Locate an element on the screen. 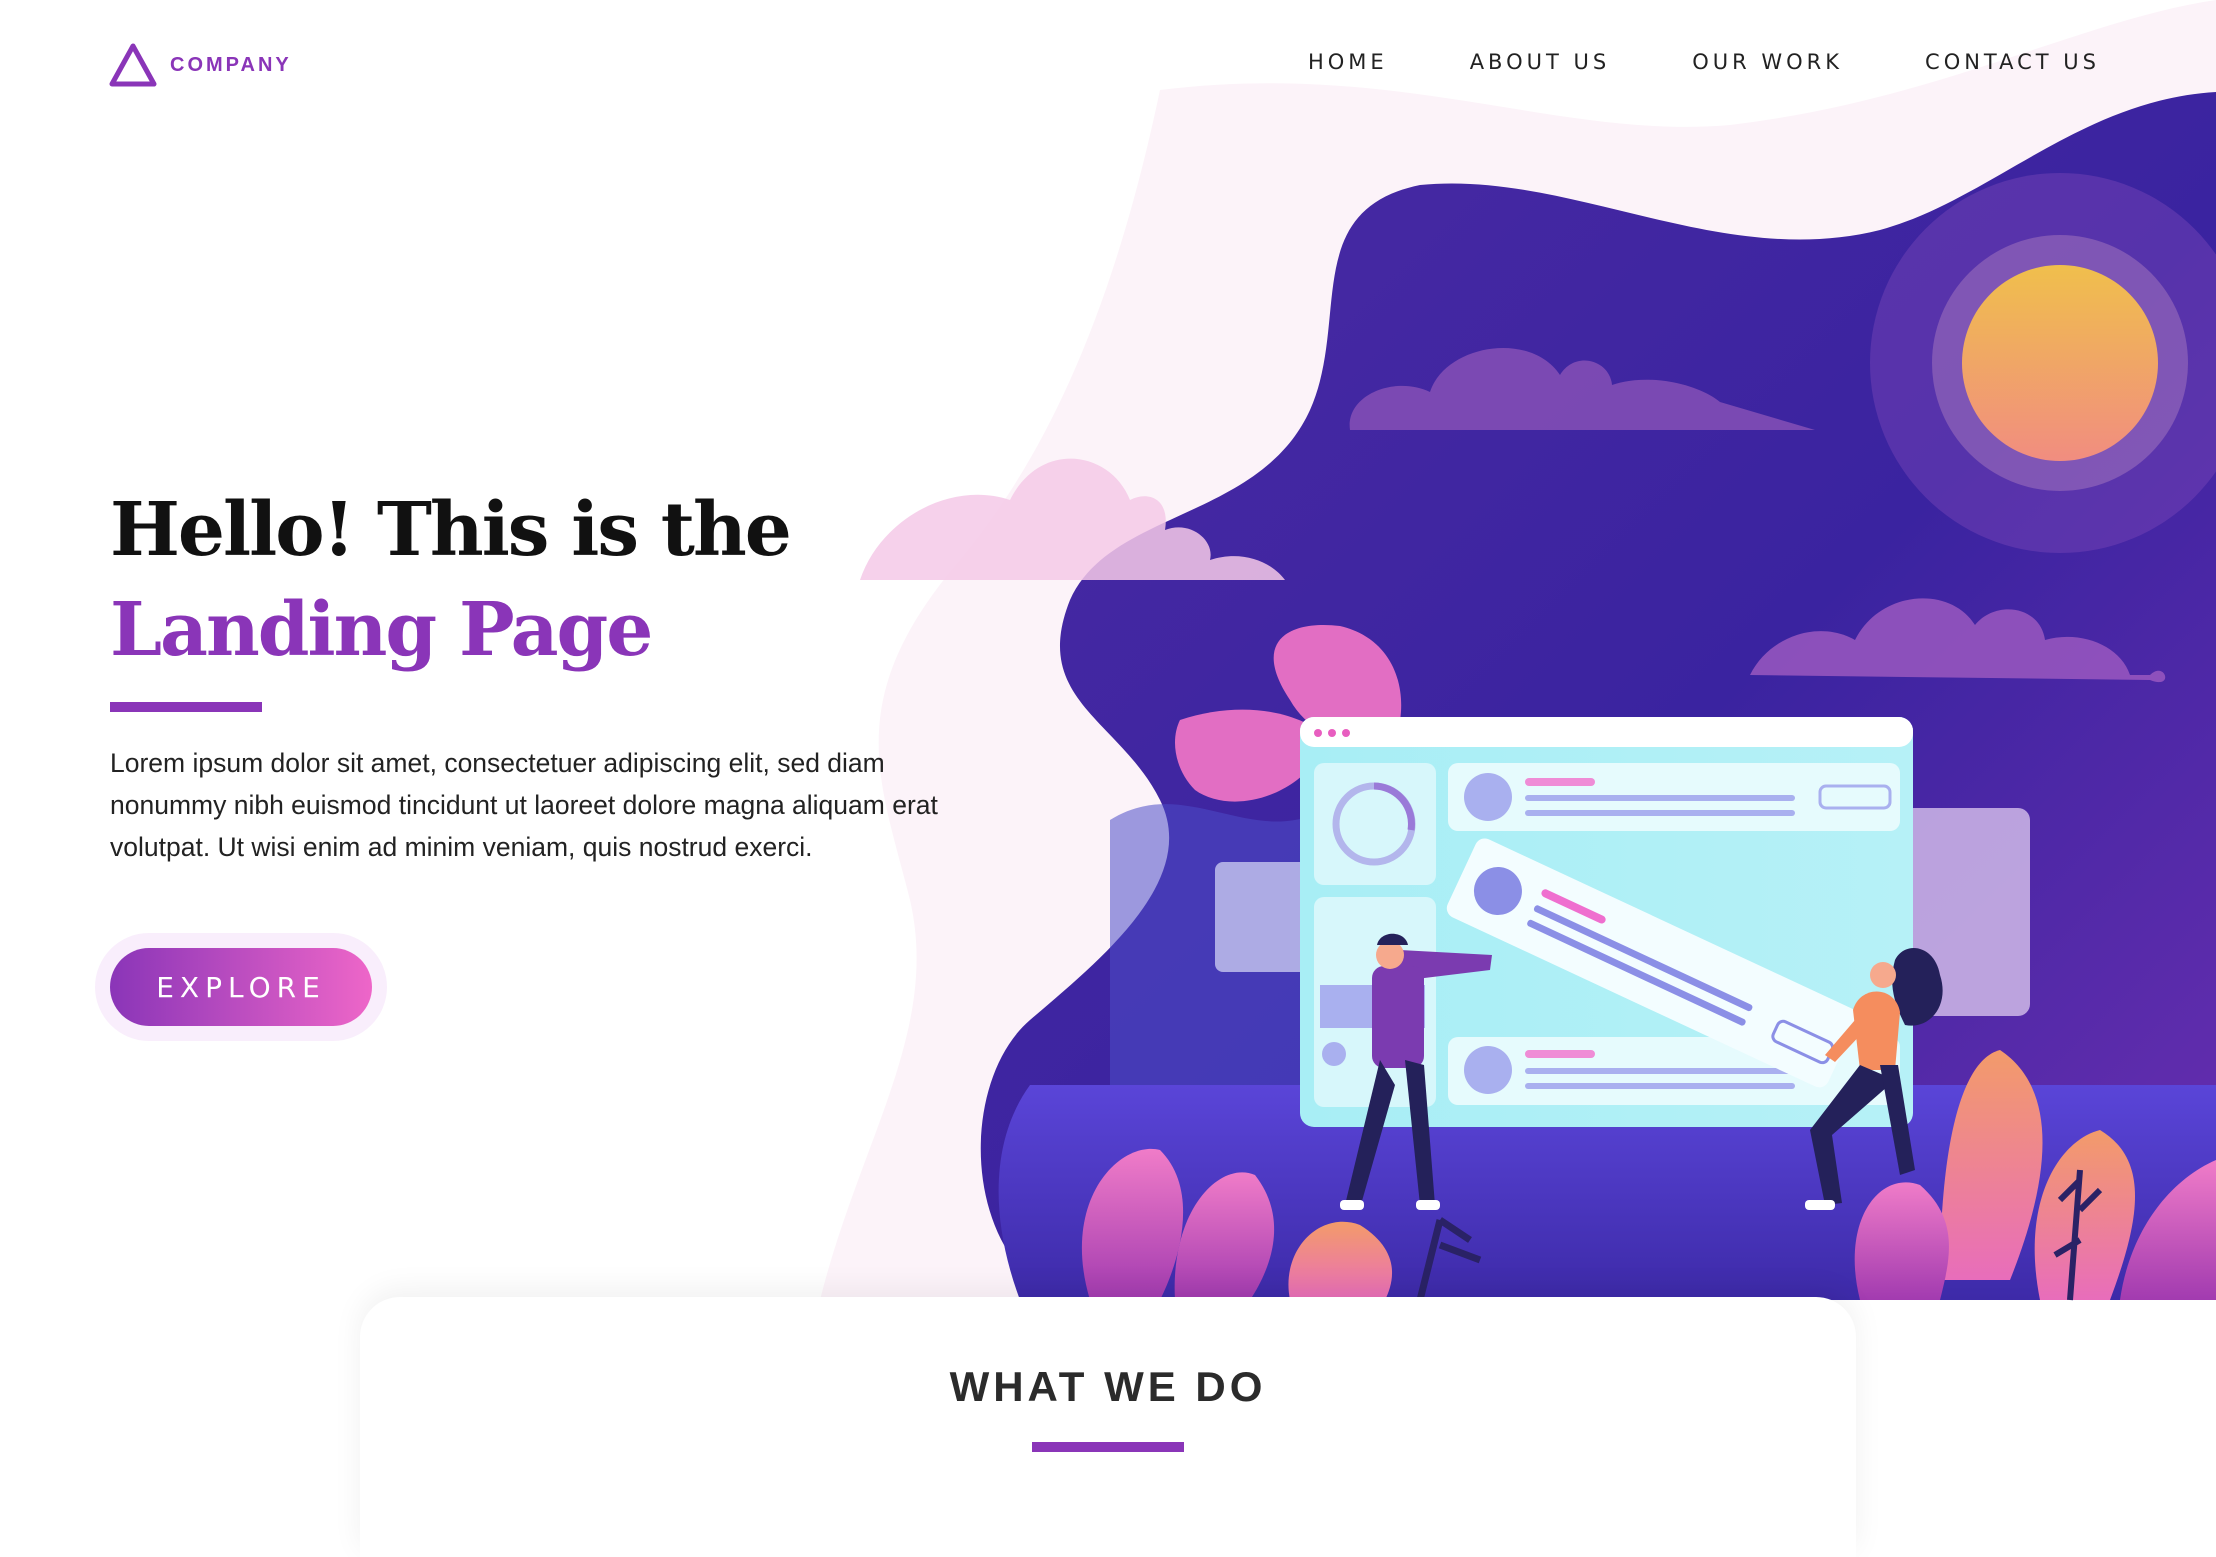 Image resolution: width=2216 pixels, height=1557 pixels. nav-our-work: OUR WORK is located at coordinates (1767, 62).